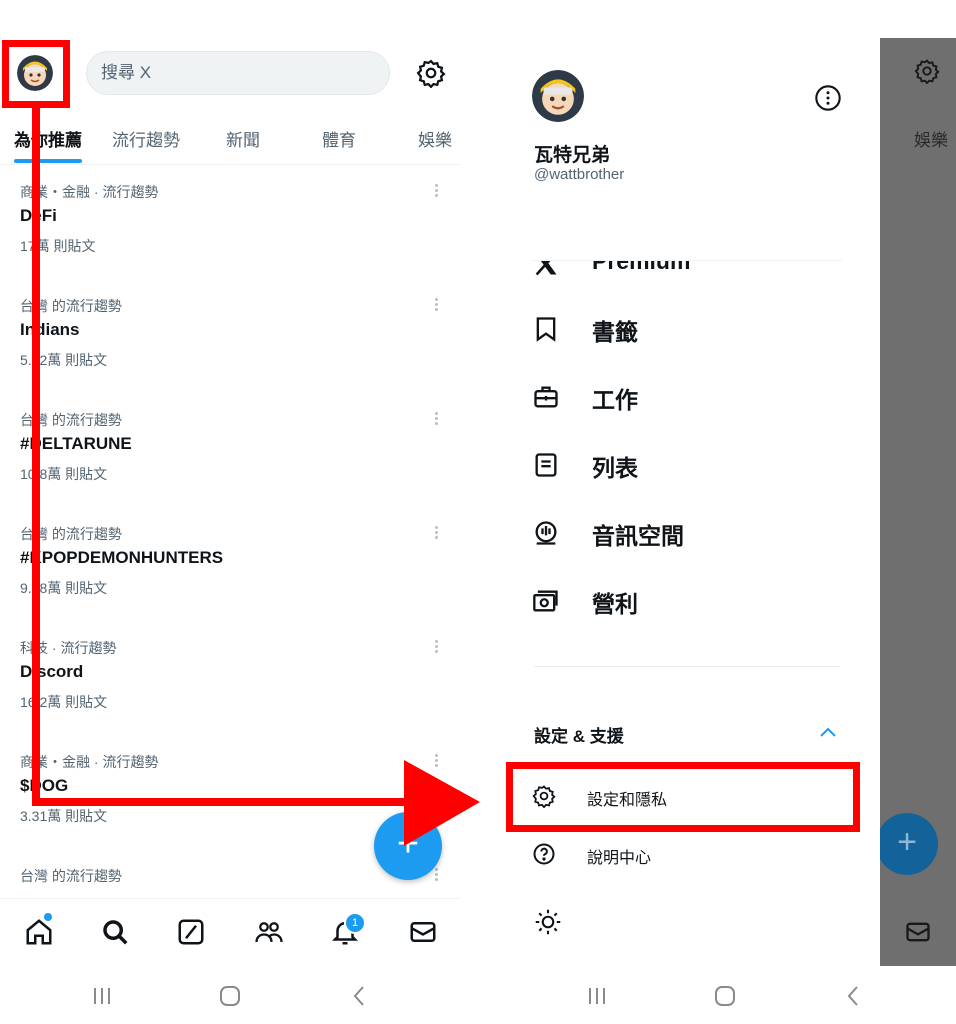 The image size is (956, 1024). What do you see at coordinates (927, 71) in the screenshot?
I see `gear-icon` at bounding box center [927, 71].